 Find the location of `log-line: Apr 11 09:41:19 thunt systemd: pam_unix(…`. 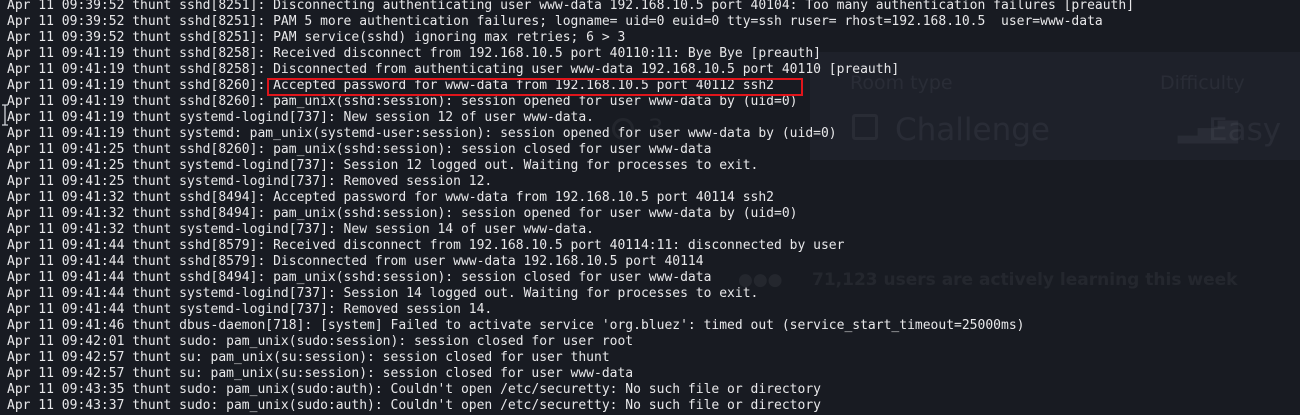

log-line: Apr 11 09:41:19 thunt systemd: pam_unix(… is located at coordinates (422, 133).